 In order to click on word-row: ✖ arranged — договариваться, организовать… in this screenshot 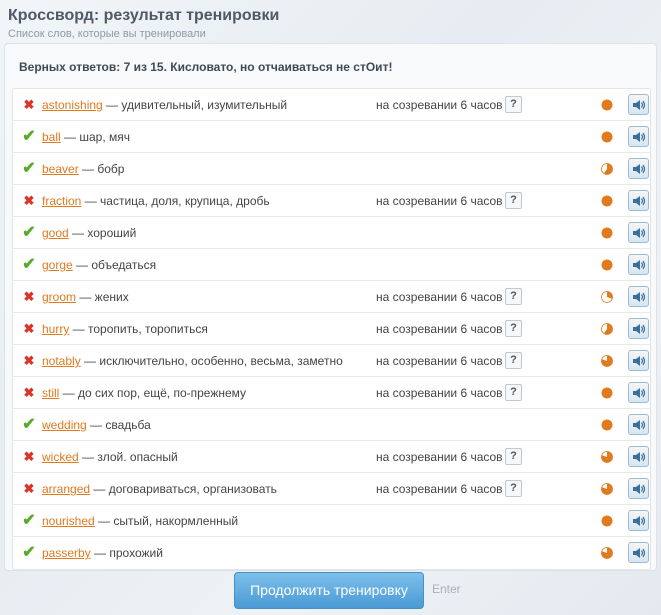, I will do `click(331, 489)`.